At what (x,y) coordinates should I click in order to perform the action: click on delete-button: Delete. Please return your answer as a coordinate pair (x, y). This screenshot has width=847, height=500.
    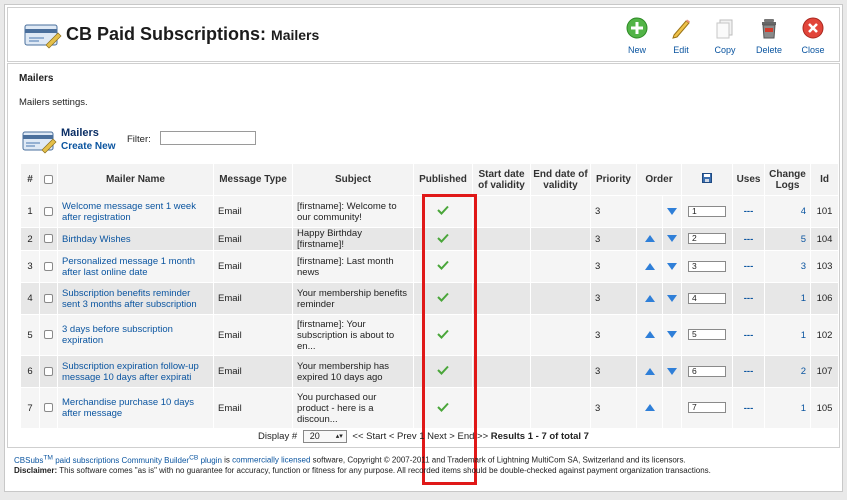
    Looking at the image, I should click on (769, 38).